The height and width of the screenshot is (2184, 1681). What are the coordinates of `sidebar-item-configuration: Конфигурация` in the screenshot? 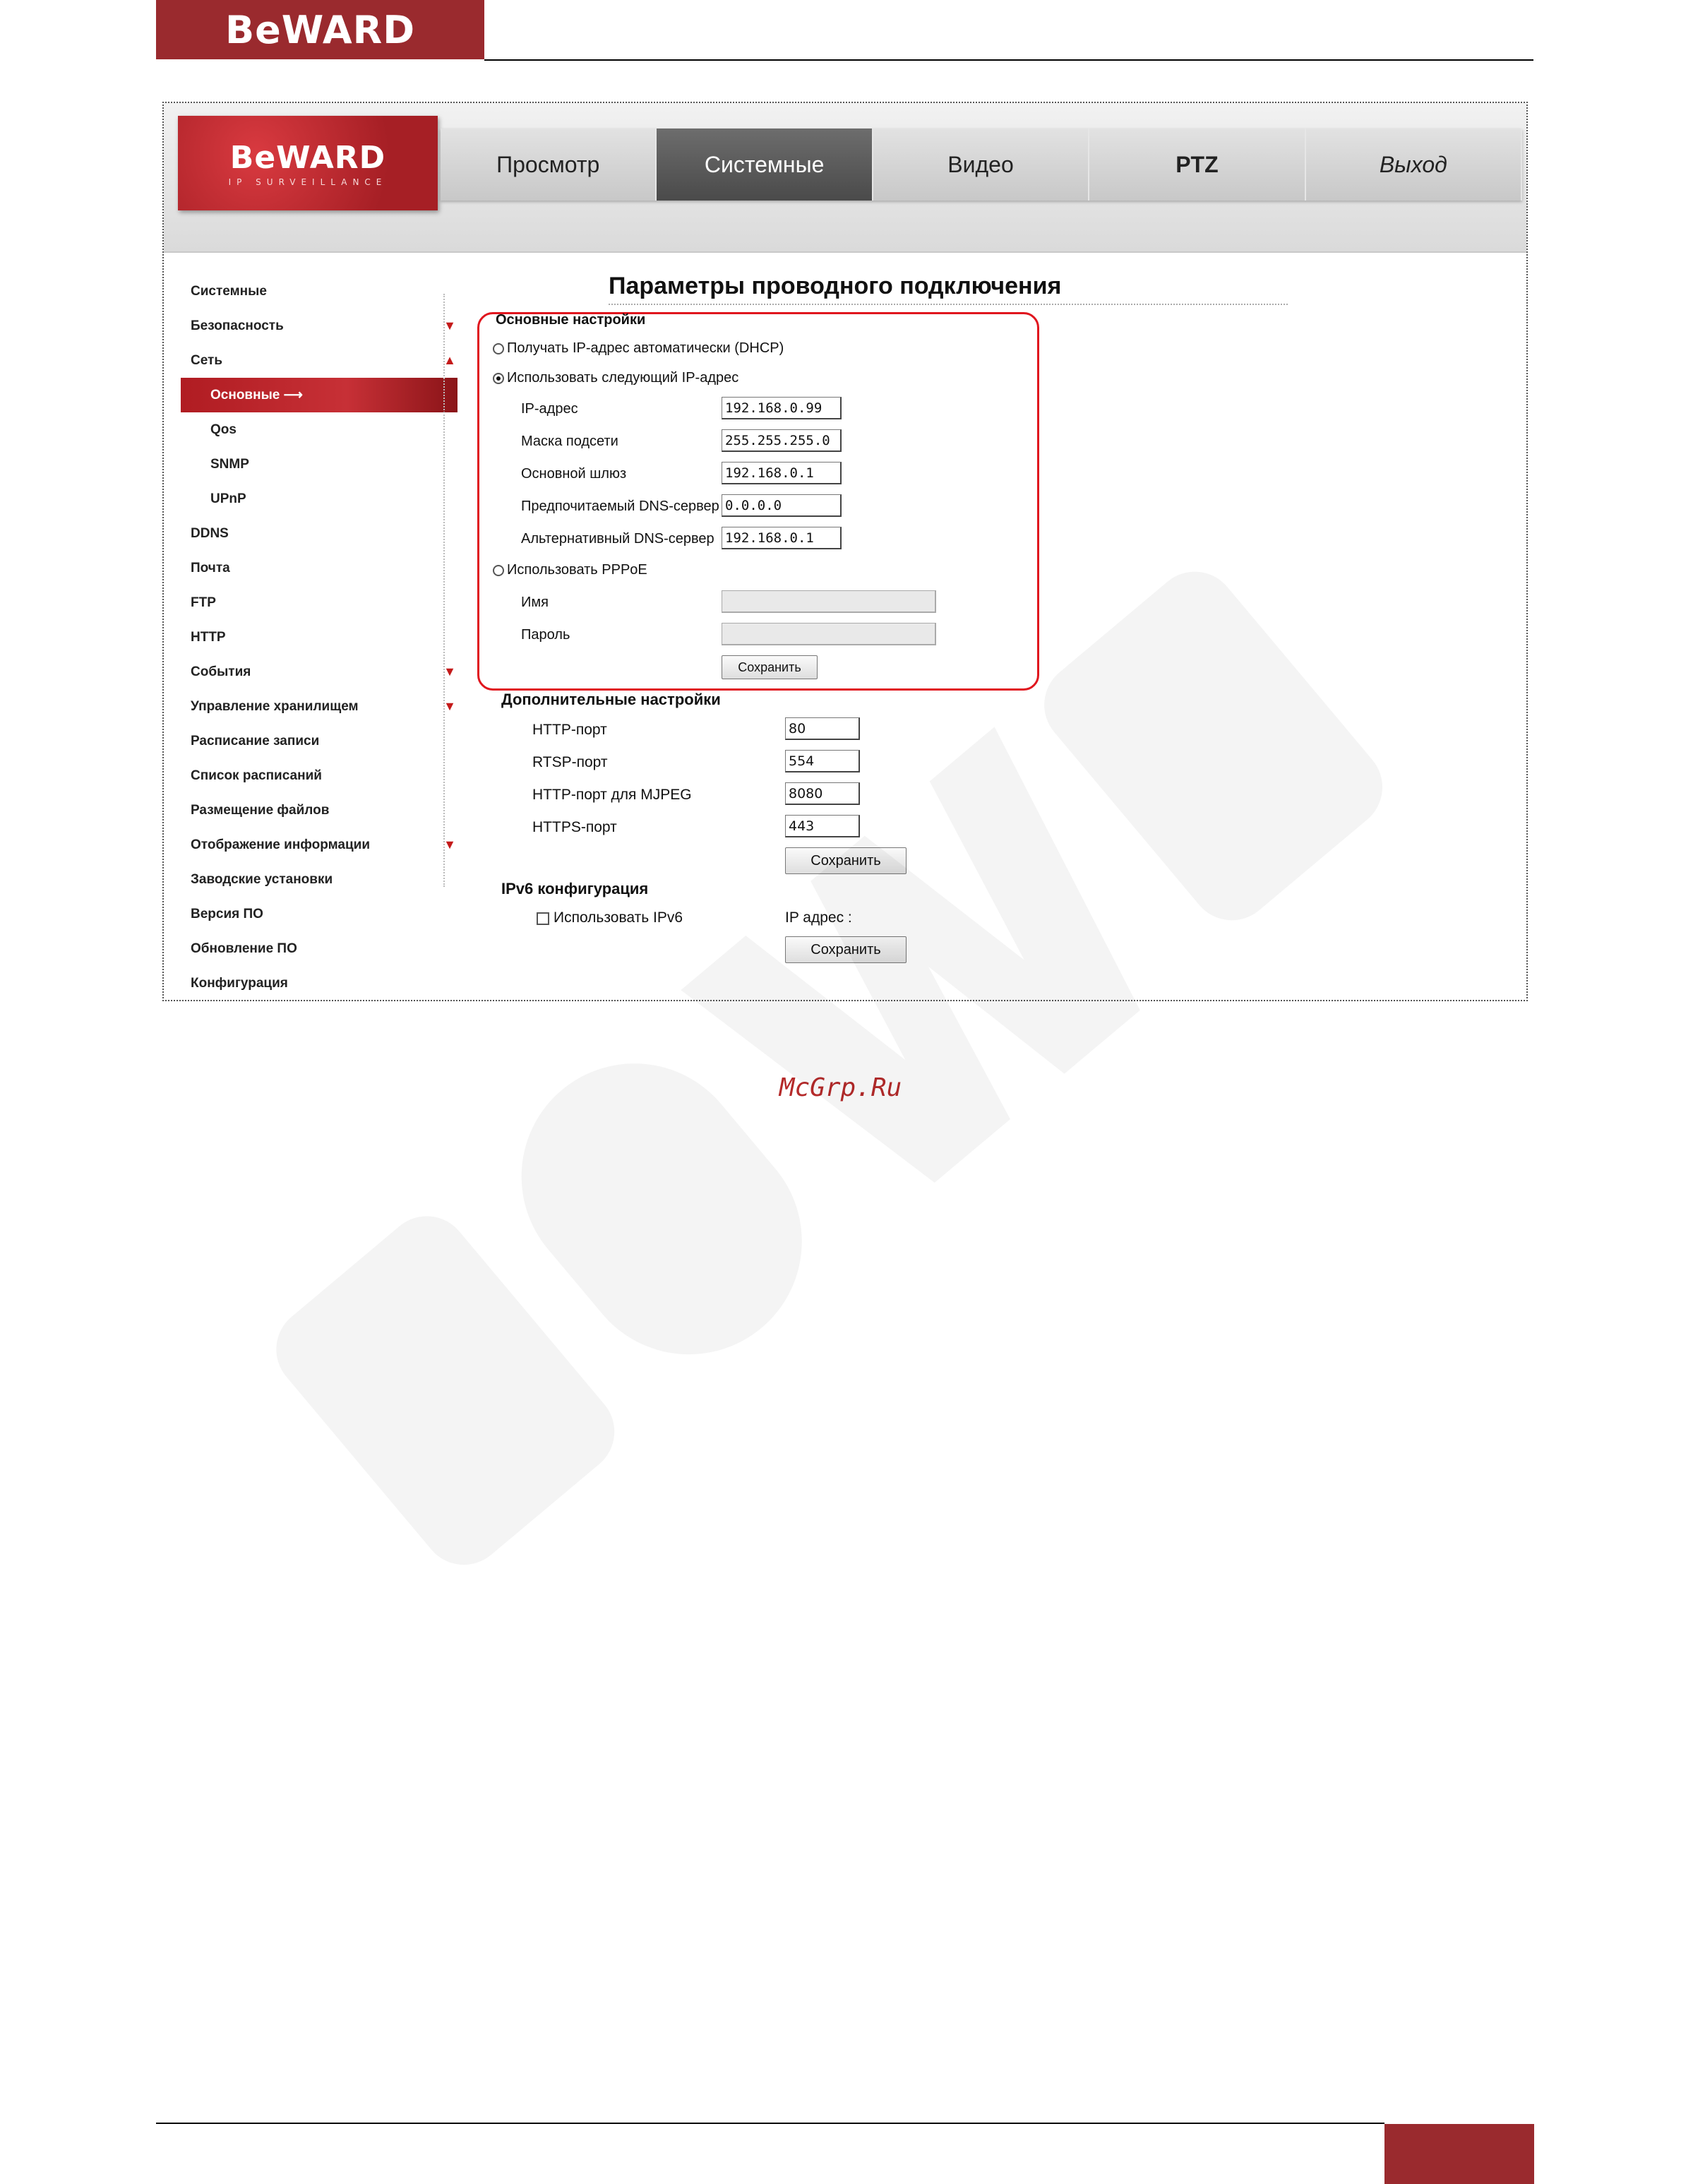 It's located at (319, 983).